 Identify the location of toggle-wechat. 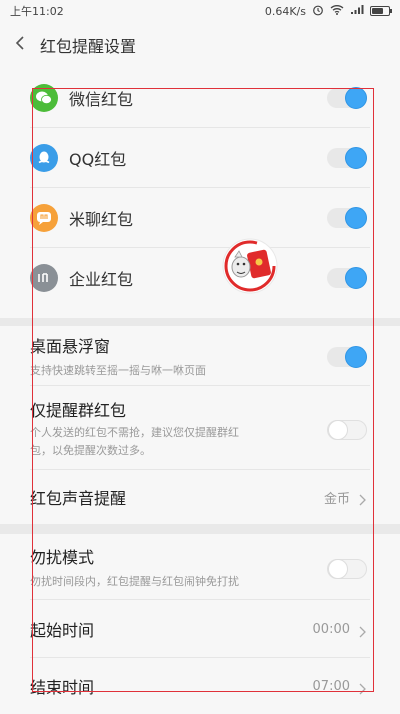
(347, 98).